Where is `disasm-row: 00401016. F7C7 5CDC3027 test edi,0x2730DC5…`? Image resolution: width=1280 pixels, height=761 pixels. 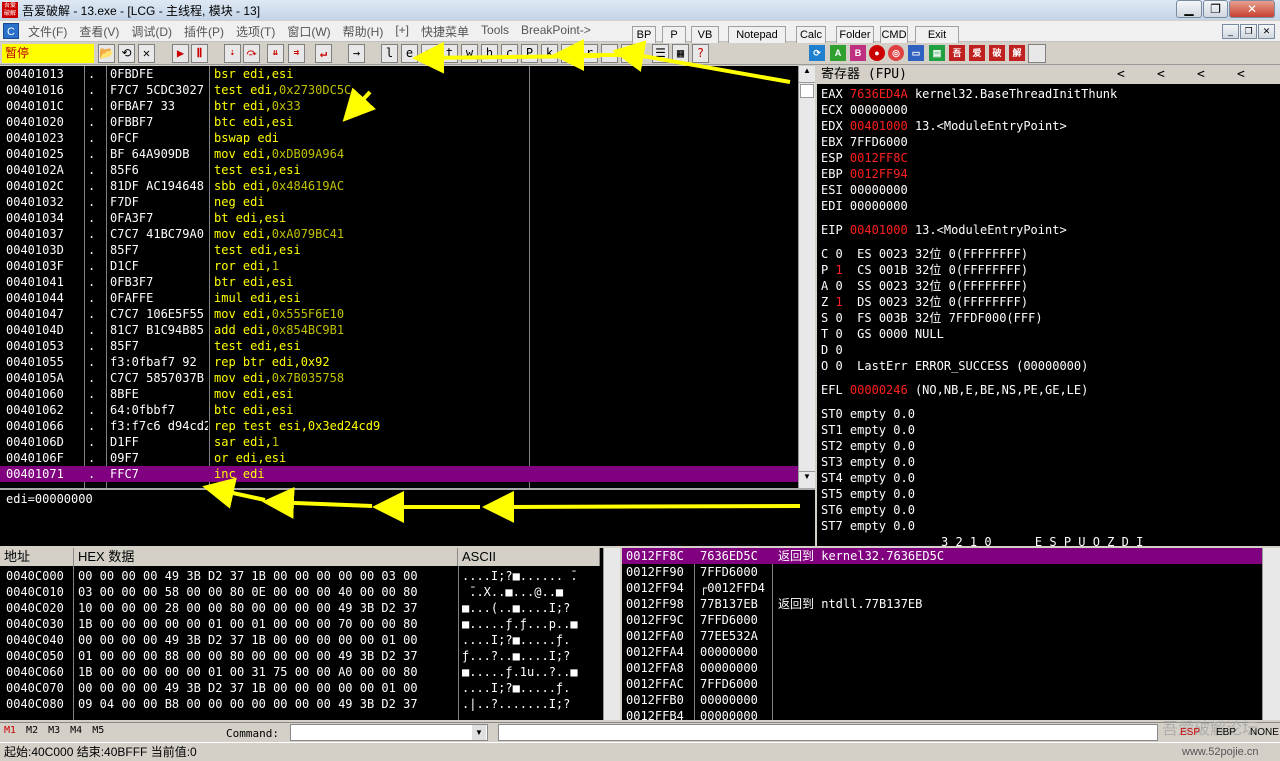
disasm-row: 00401016. F7C7 5CDC3027 test edi,0x2730DC5… is located at coordinates (399, 90).